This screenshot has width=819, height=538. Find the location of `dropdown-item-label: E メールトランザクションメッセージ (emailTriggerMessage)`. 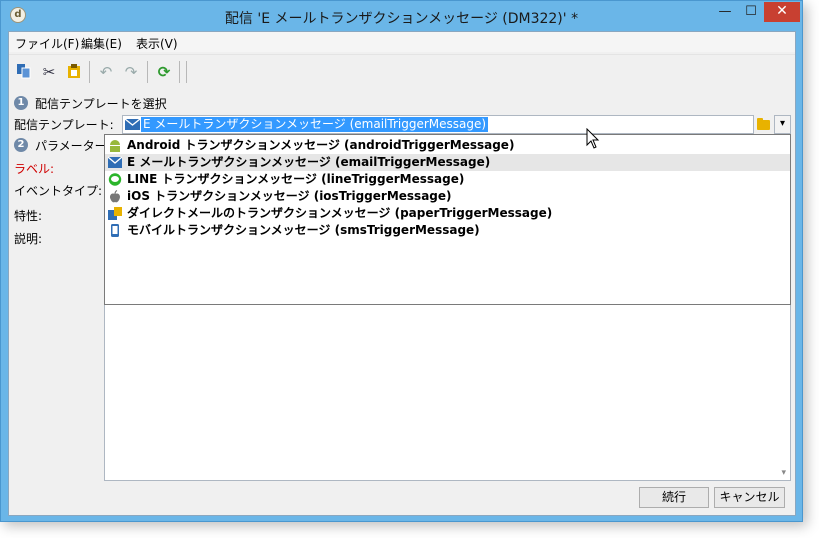

dropdown-item-label: E メールトランザクションメッセージ (emailTriggerMessage) is located at coordinates (309, 162).